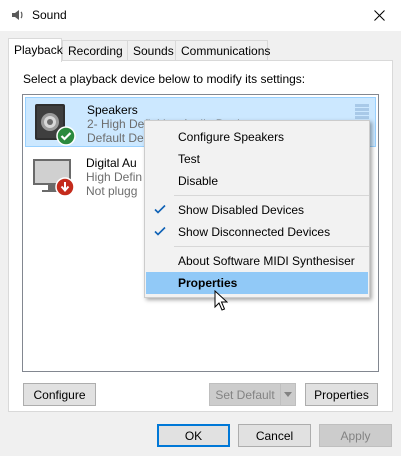  I want to click on tab-label: Communications, so click(226, 51).